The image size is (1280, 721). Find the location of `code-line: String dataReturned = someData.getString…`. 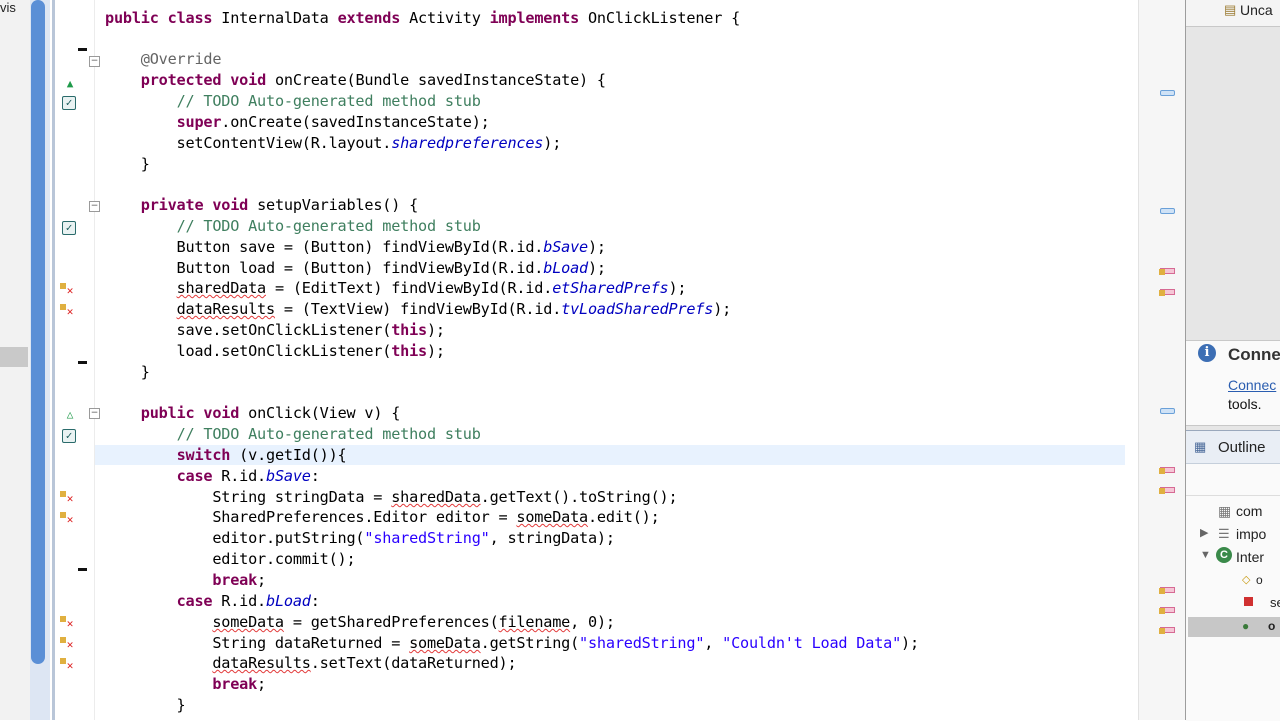

code-line: String dataReturned = someData.getString… is located at coordinates (512, 643).